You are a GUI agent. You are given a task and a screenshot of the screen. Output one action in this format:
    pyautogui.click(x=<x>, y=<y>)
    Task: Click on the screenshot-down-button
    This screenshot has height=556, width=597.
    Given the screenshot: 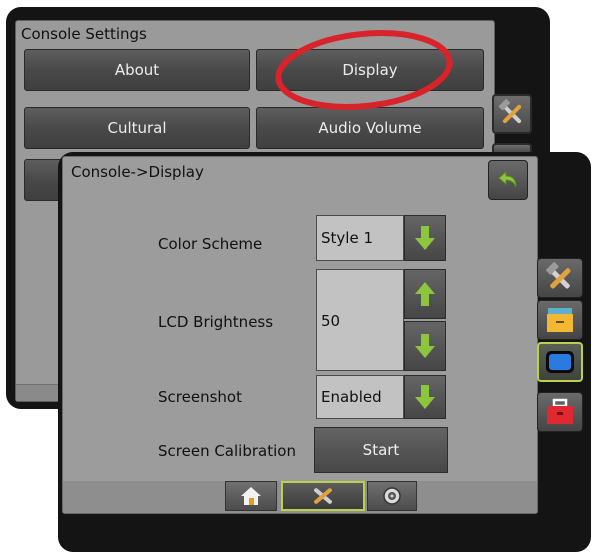 What is the action you would take?
    pyautogui.click(x=425, y=397)
    